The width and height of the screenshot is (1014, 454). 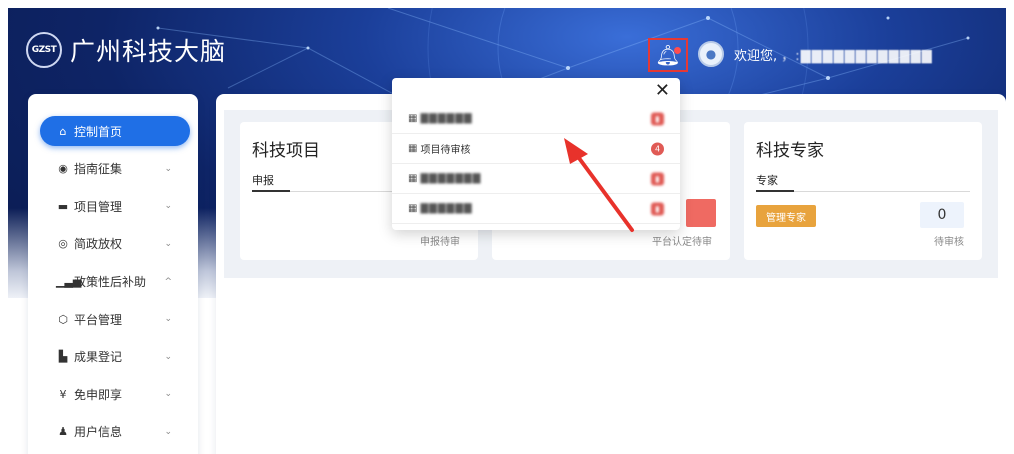 I want to click on copy-icon: ▙, so click(x=63, y=357).